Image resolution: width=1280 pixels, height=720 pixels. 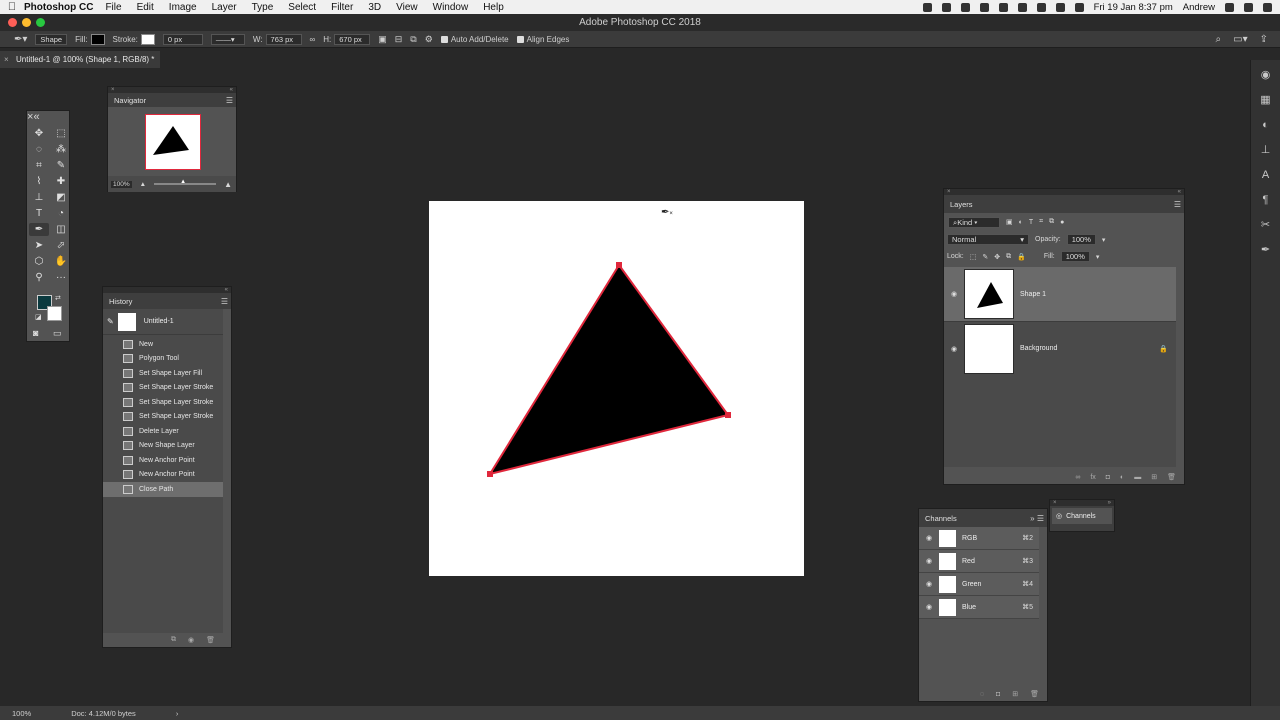 What do you see at coordinates (39, 229) in the screenshot?
I see `pen-tool-icon: ✒` at bounding box center [39, 229].